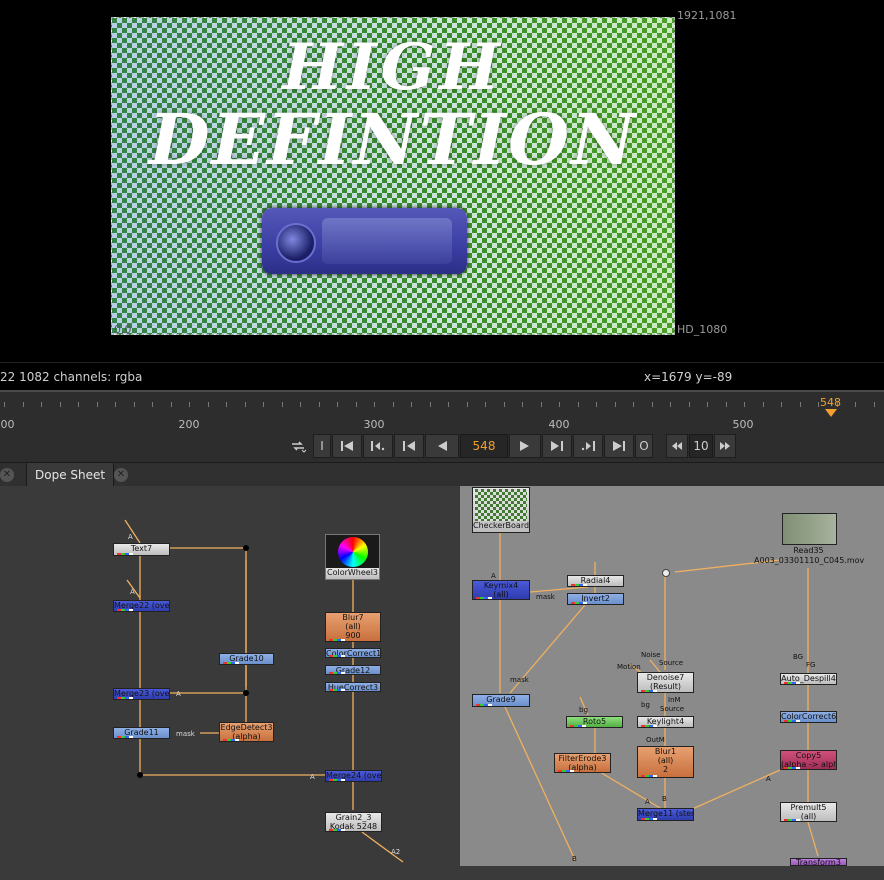 The image size is (884, 880). I want to click on previous-keyframe-icon, so click(378, 446).